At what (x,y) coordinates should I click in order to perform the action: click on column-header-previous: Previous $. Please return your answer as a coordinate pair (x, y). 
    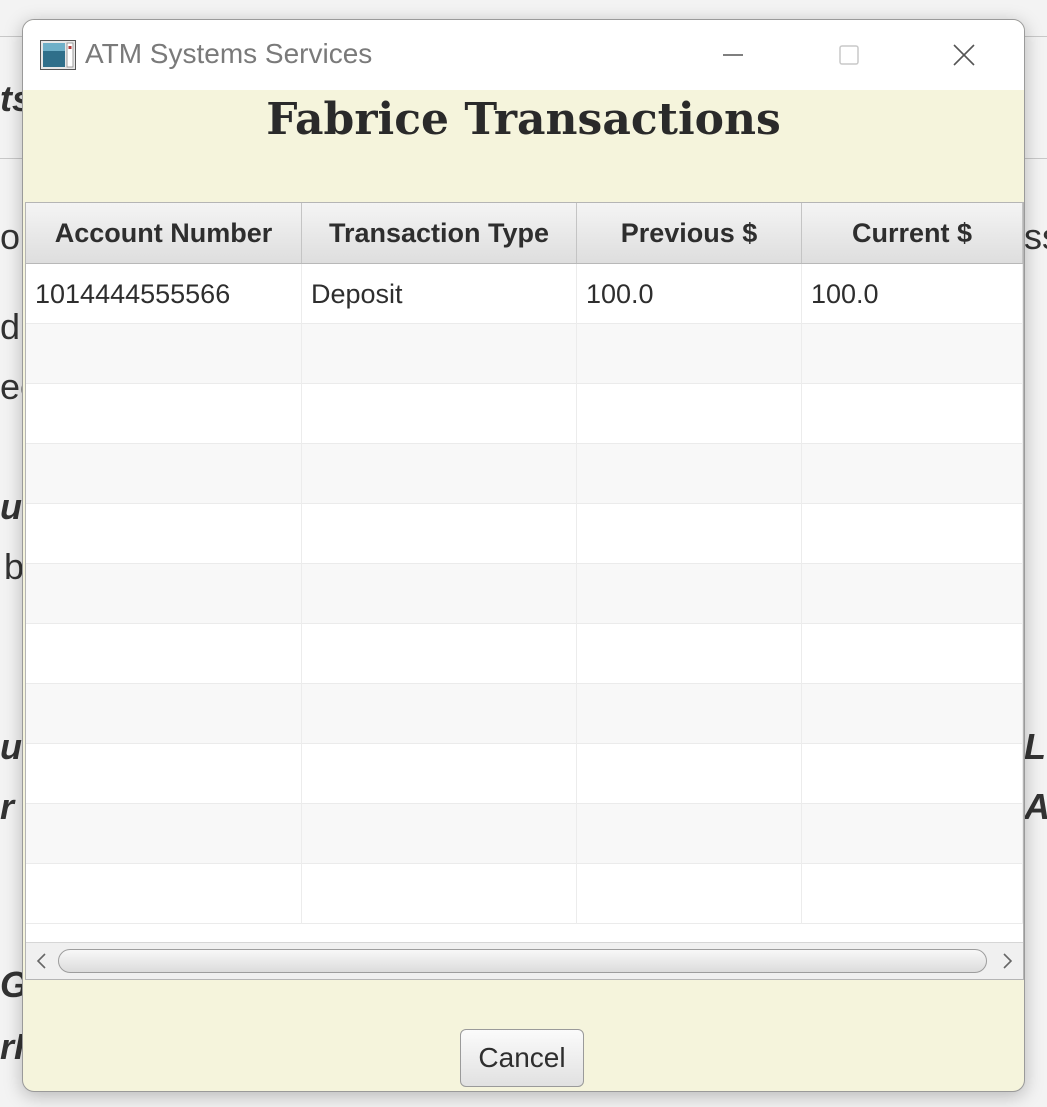
    Looking at the image, I should click on (689, 233).